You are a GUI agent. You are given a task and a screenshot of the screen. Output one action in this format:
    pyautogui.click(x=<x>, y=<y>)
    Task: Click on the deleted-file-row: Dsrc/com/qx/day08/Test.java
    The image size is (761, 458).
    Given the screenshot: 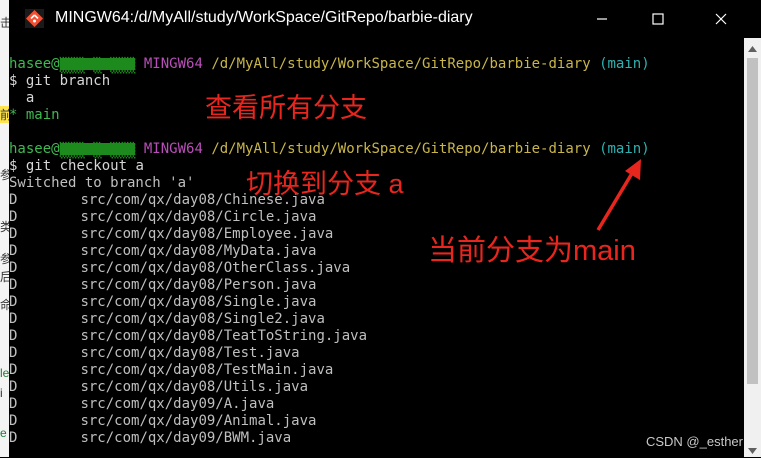 What is the action you would take?
    pyautogui.click(x=154, y=353)
    